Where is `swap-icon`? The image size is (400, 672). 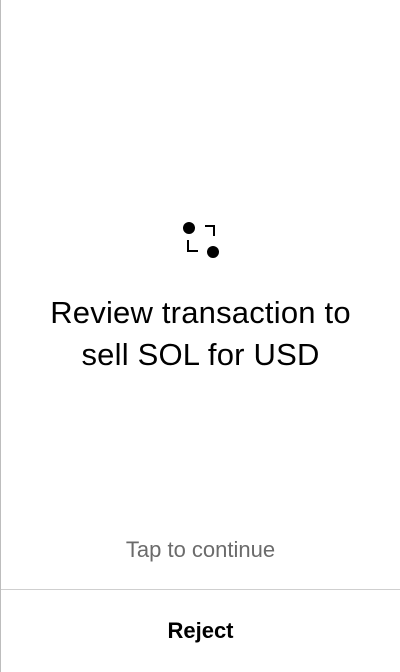 swap-icon is located at coordinates (201, 240).